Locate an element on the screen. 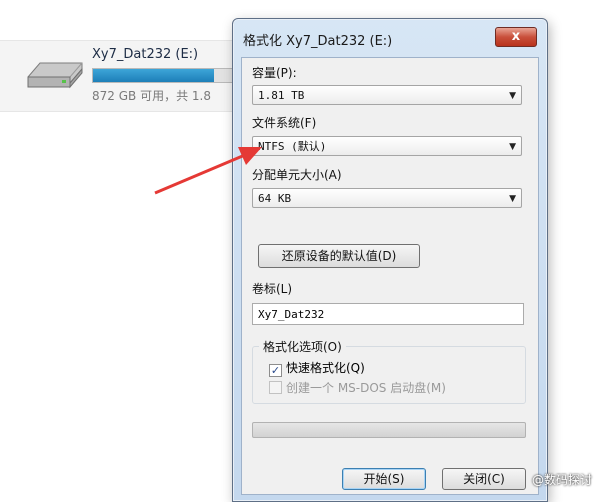  quick-format-label: 快速格式化(Q) is located at coordinates (325, 368).